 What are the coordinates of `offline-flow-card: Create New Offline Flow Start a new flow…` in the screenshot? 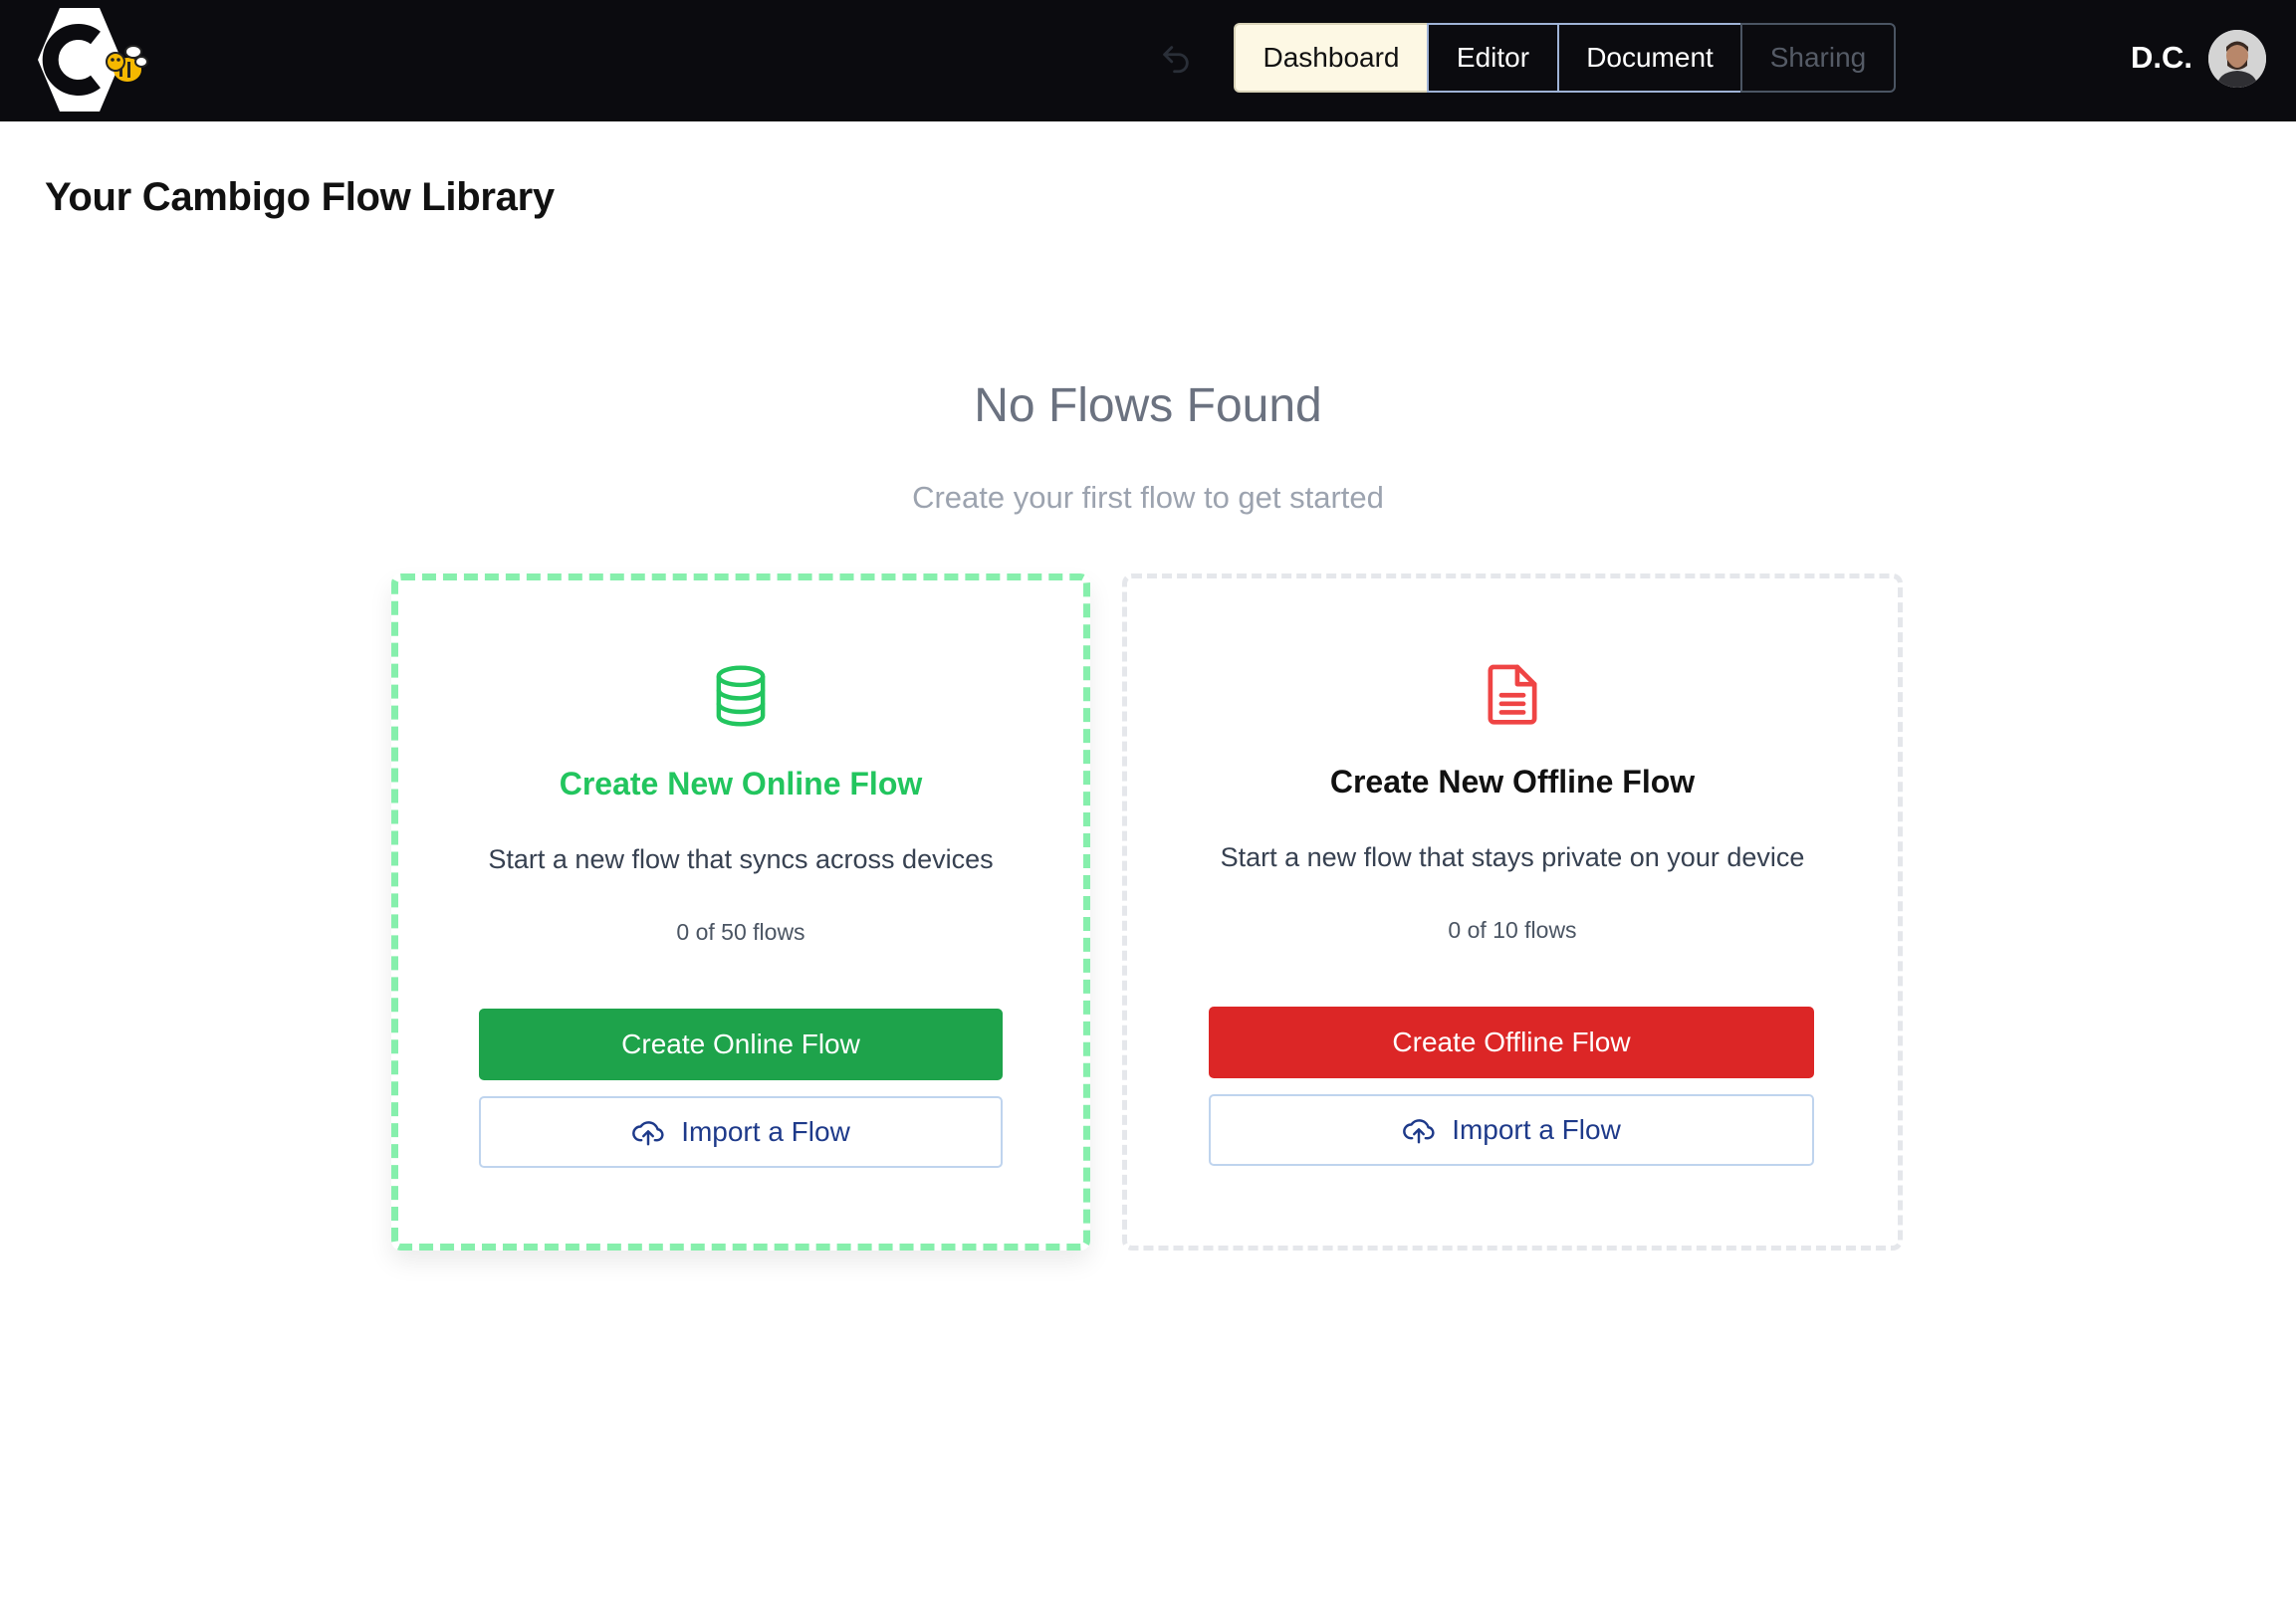 It's located at (1512, 912).